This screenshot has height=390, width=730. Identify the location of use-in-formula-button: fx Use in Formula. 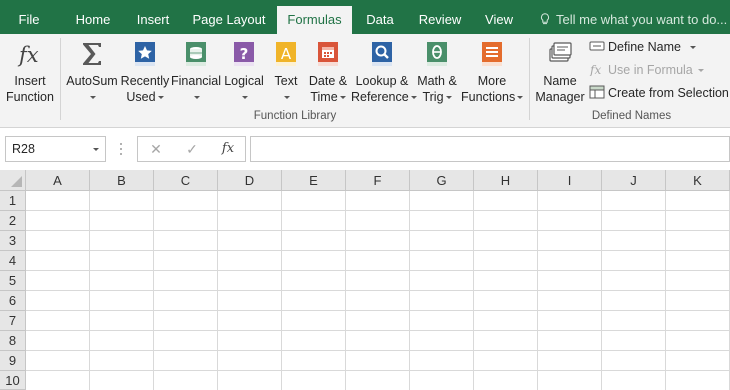
(647, 70).